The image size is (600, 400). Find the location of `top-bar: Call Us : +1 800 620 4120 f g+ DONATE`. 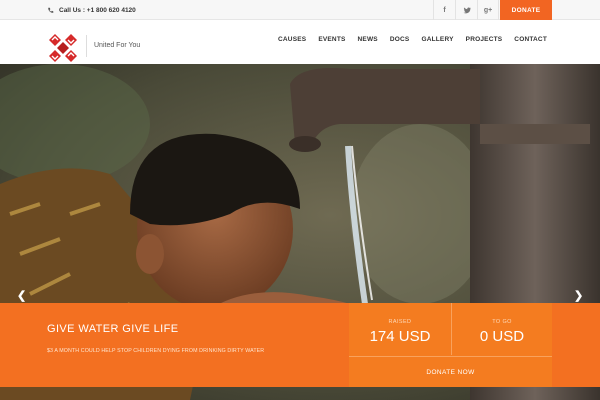

top-bar: Call Us : +1 800 620 4120 f g+ DONATE is located at coordinates (300, 10).